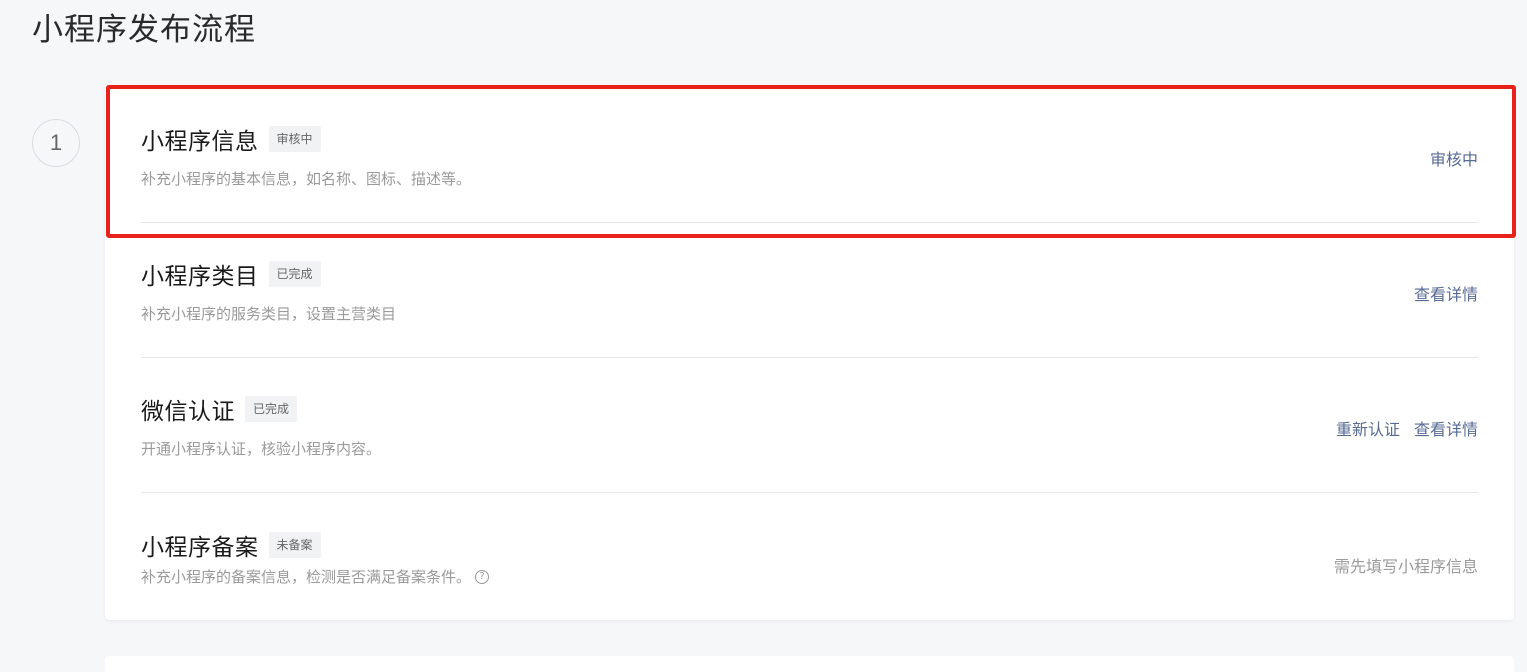  Describe the element at coordinates (1454, 158) in the screenshot. I see `reviewing-link: 审核中` at that location.